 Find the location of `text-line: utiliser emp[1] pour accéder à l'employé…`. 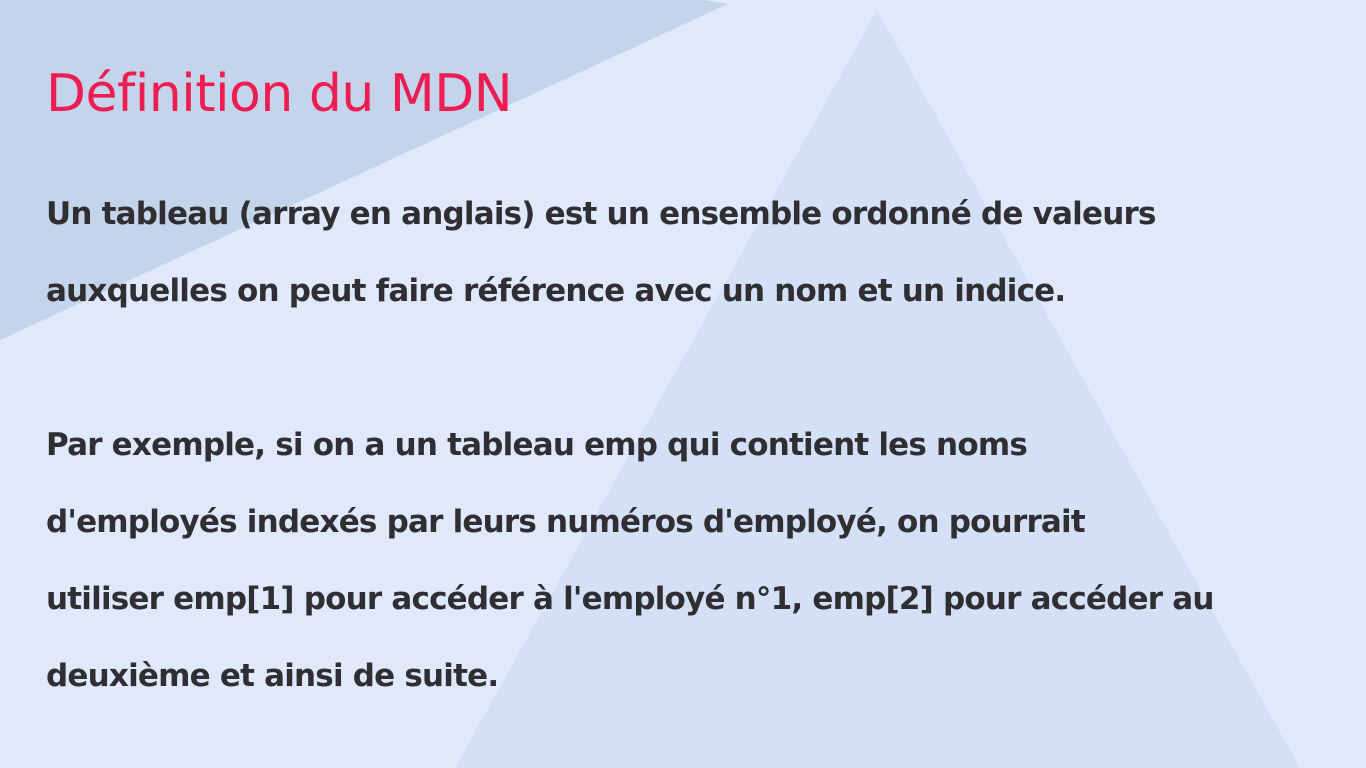

text-line: utiliser emp[1] pour accéder à l'employé… is located at coordinates (630, 599).